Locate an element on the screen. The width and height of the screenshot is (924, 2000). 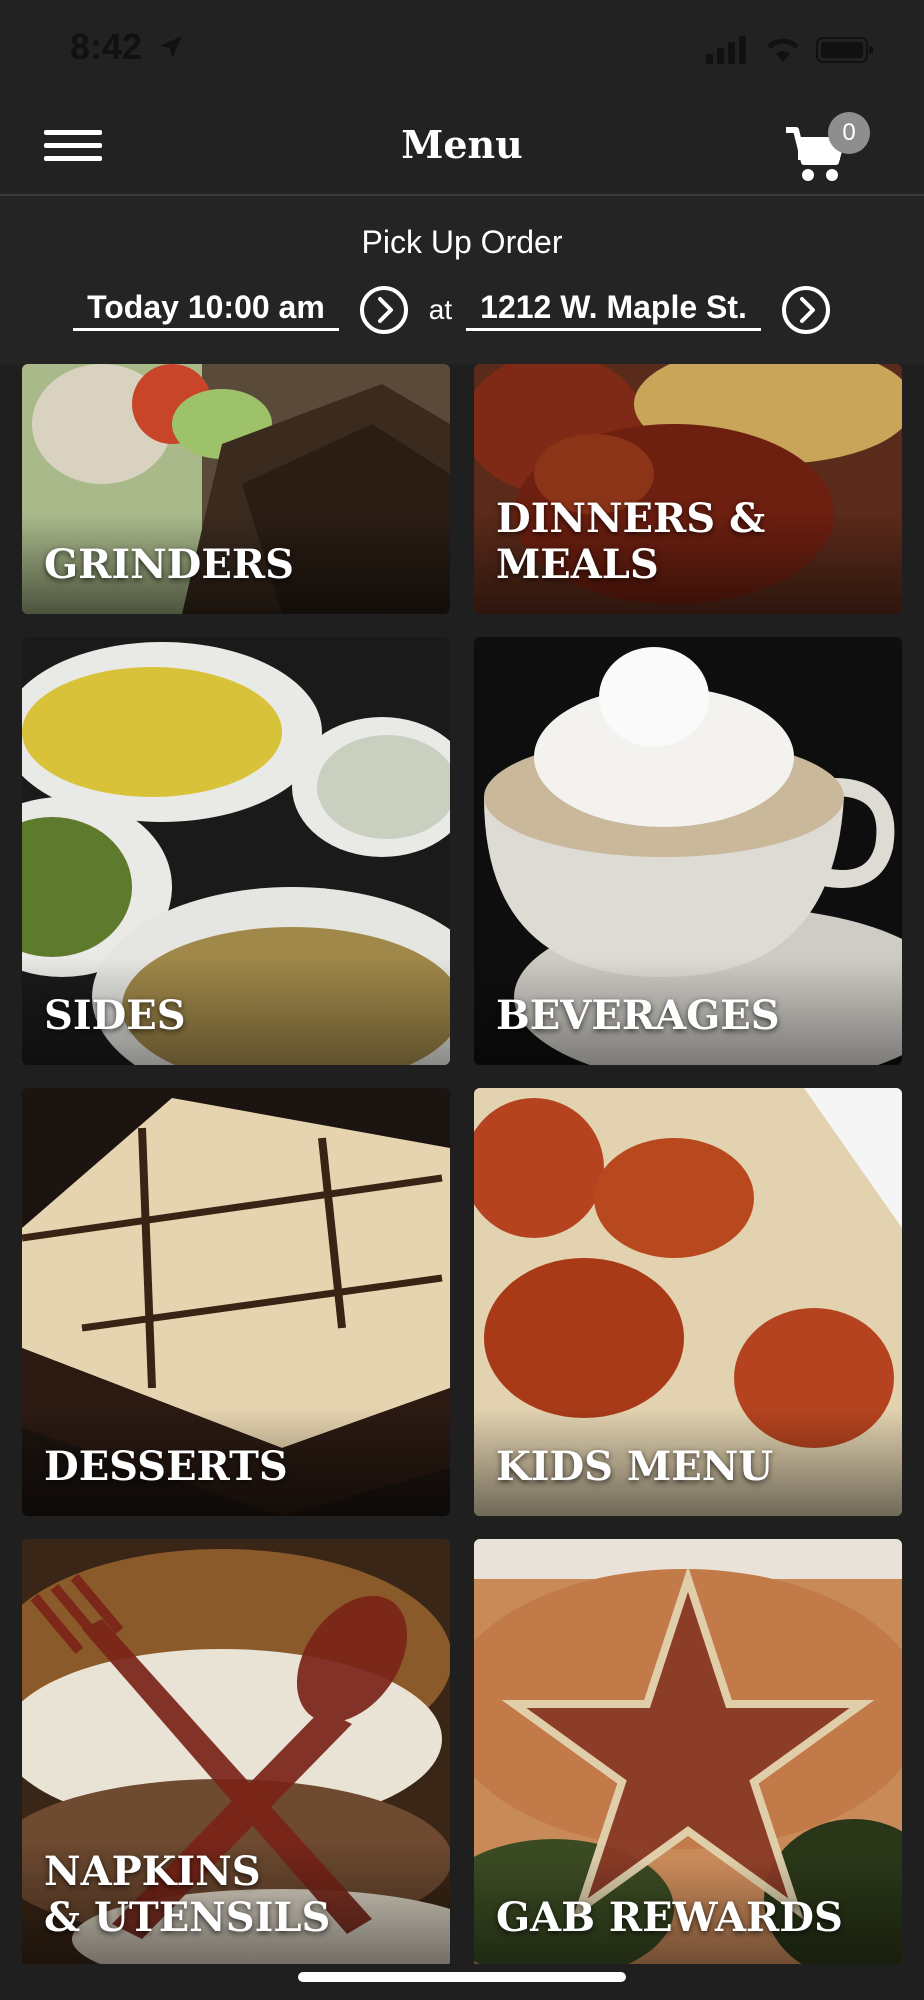
pickup-time-arrow-icon is located at coordinates (384, 310).